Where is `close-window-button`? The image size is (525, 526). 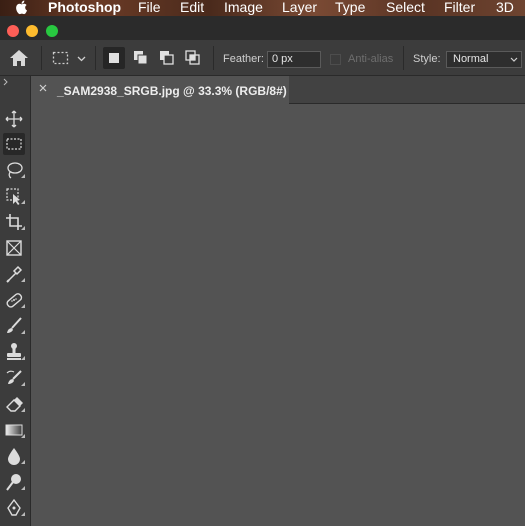 close-window-button is located at coordinates (13, 31).